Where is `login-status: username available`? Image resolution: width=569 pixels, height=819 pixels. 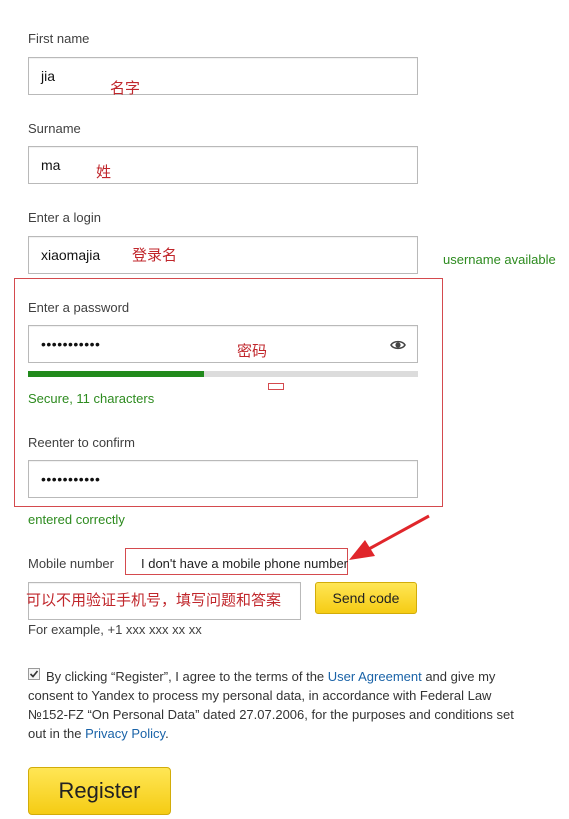 login-status: username available is located at coordinates (499, 259).